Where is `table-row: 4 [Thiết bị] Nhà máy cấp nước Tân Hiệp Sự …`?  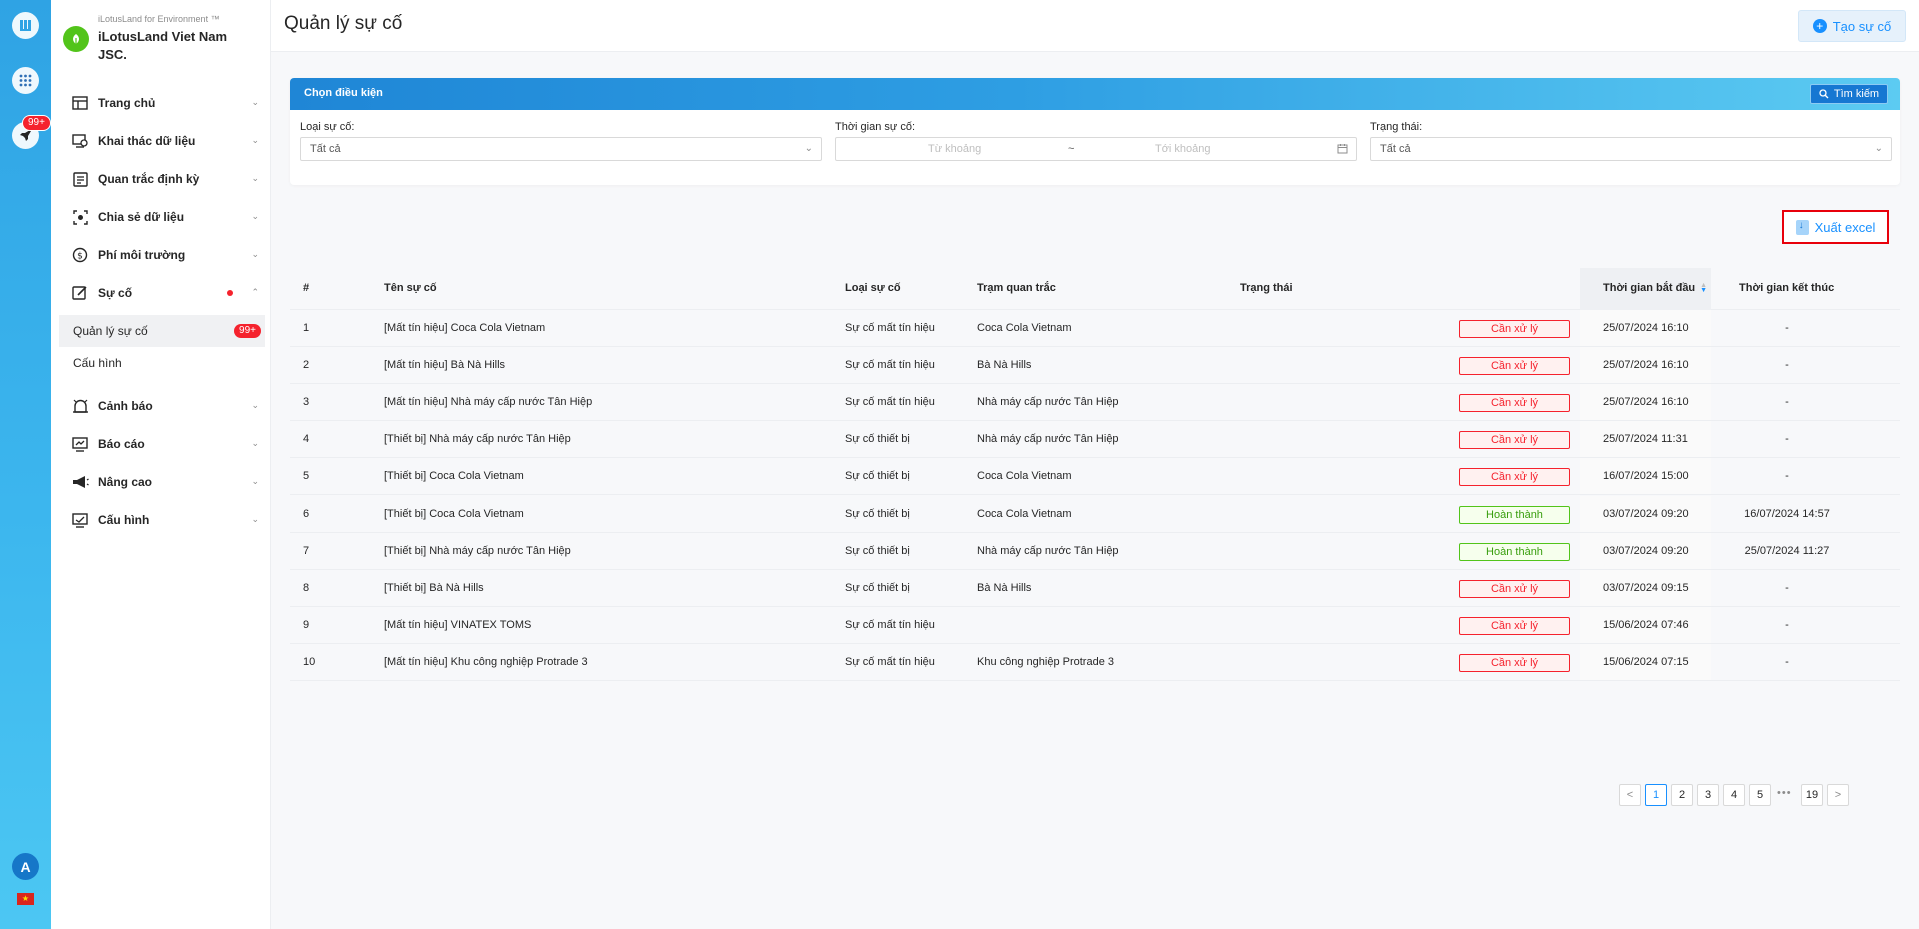 table-row: 4 [Thiết bị] Nhà máy cấp nước Tân Hiệp Sự … is located at coordinates (1095, 440).